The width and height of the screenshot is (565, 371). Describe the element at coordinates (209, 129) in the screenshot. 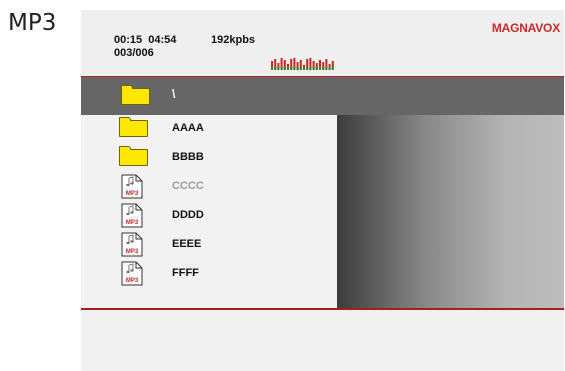

I see `folder-item: AAAA` at that location.